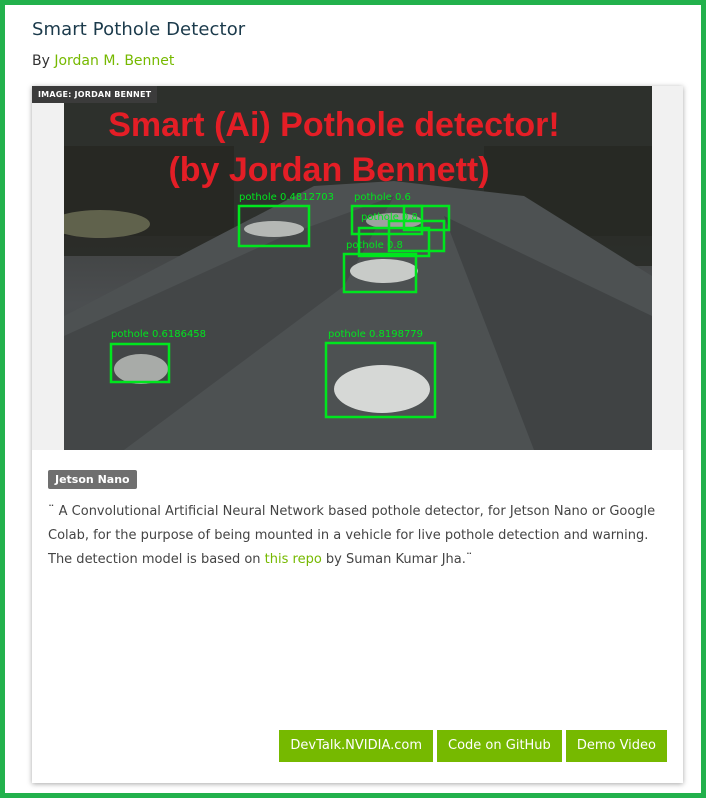 The height and width of the screenshot is (798, 706). Describe the element at coordinates (356, 746) in the screenshot. I see `devtalk-button: DevTalk.NVIDIA.com` at that location.